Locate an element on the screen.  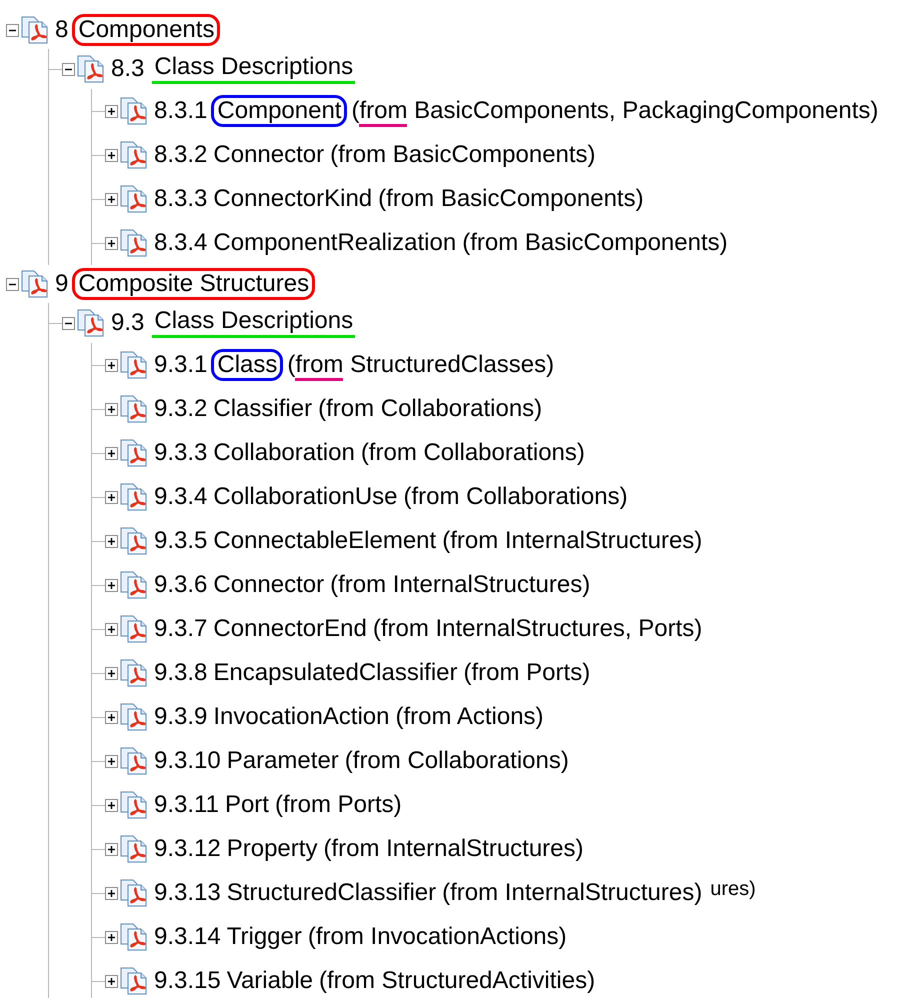
overflow-text: ures) is located at coordinates (733, 889).